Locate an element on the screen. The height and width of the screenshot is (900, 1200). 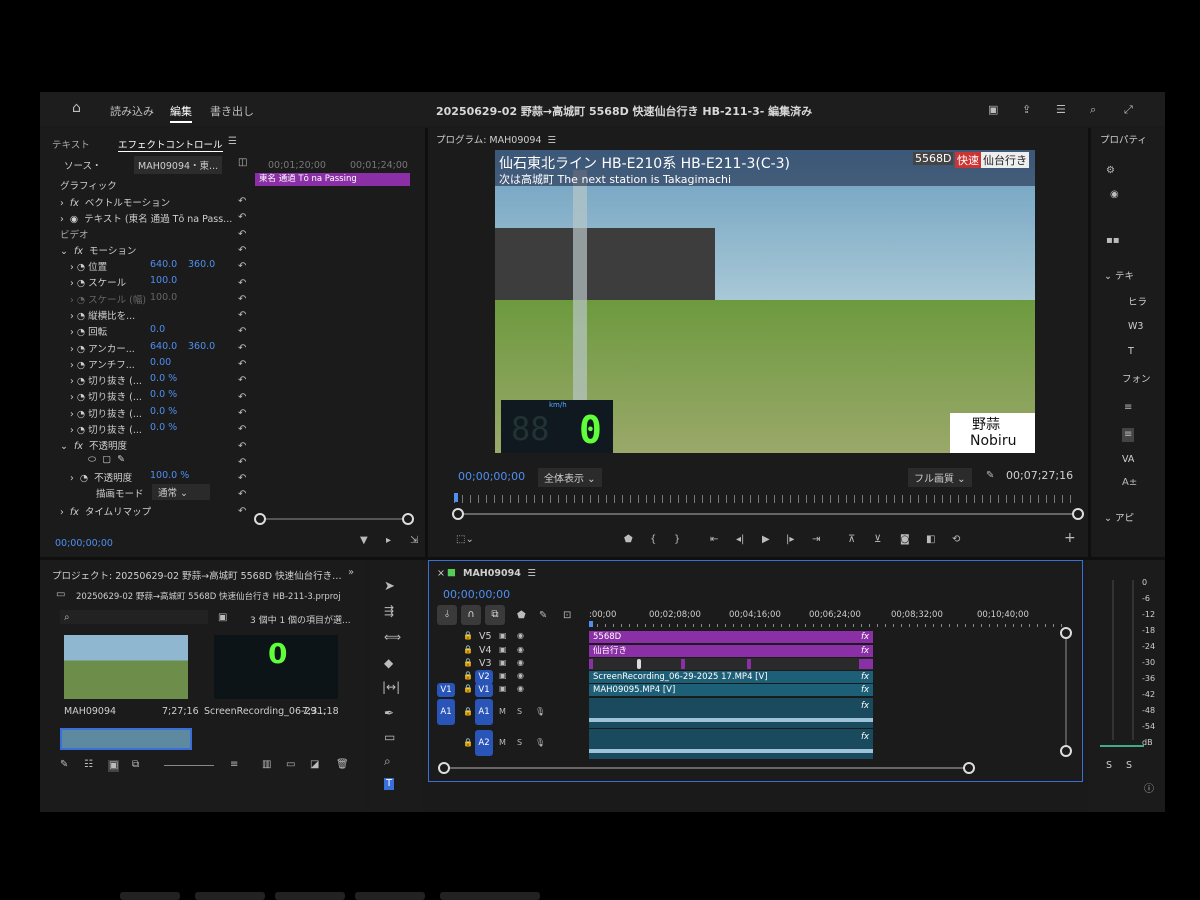
mask-tools: ⬭ ▢ ✎ is located at coordinates (106, 459).